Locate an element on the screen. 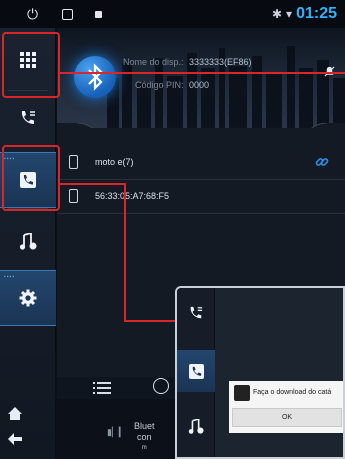 The image size is (345, 459). gear-icon is located at coordinates (28, 298).